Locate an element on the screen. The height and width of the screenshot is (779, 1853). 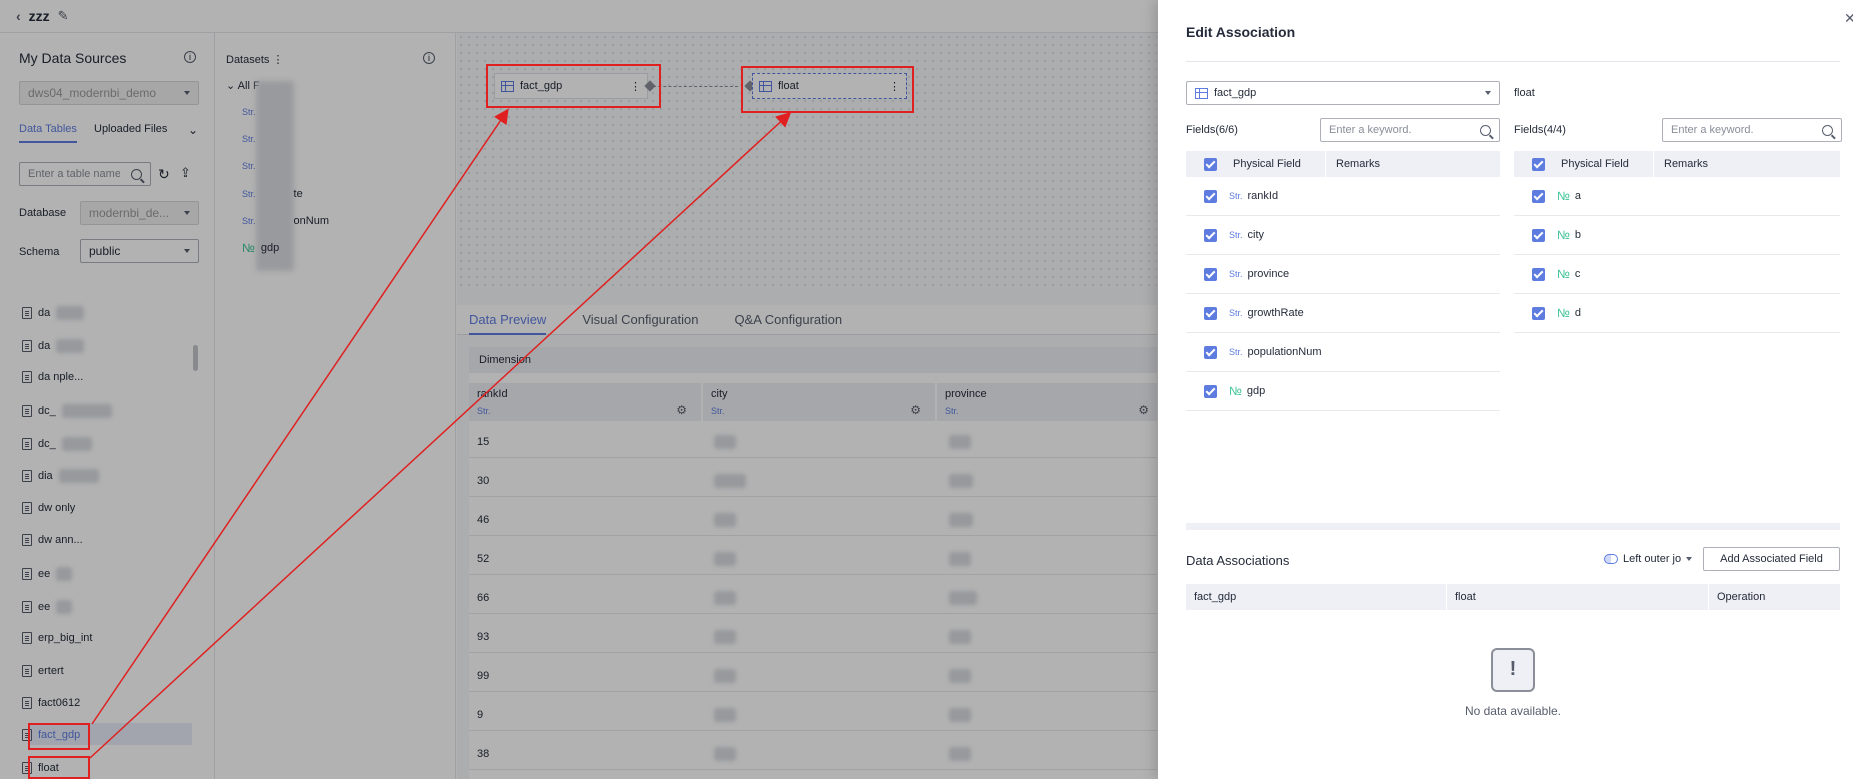
join-venn-icon is located at coordinates (1611, 559).